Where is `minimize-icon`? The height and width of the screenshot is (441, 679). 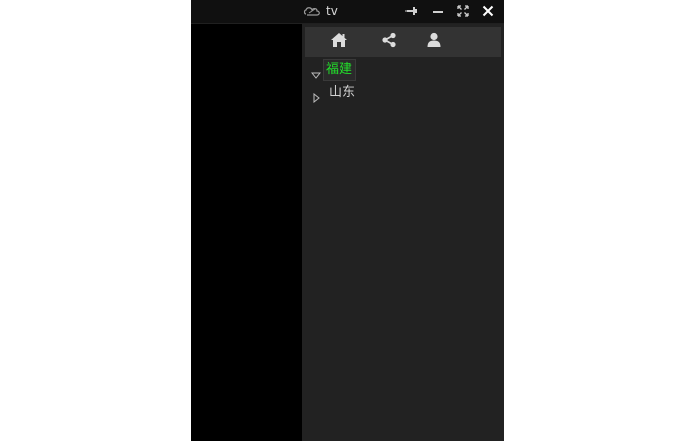
minimize-icon is located at coordinates (438, 11).